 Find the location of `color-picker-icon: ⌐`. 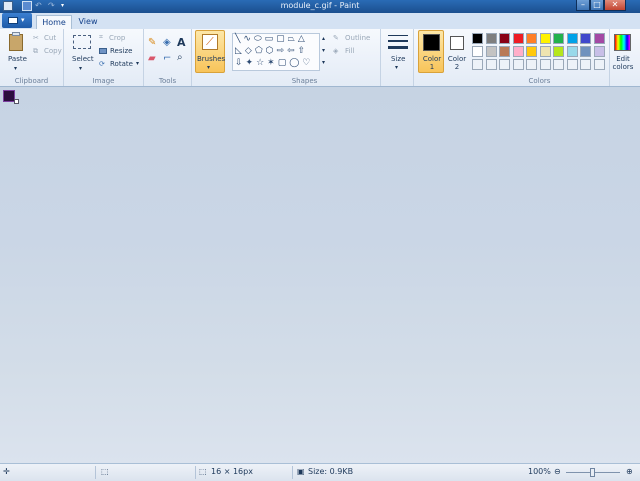

color-picker-icon: ⌐ is located at coordinates (167, 58).